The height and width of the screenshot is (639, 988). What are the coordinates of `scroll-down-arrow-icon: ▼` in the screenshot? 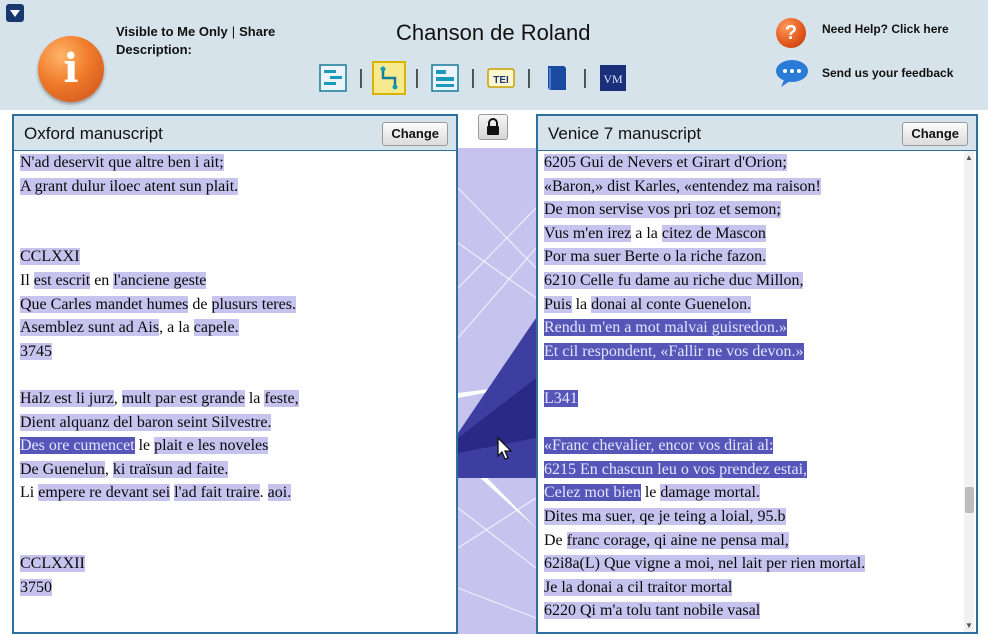 It's located at (969, 625).